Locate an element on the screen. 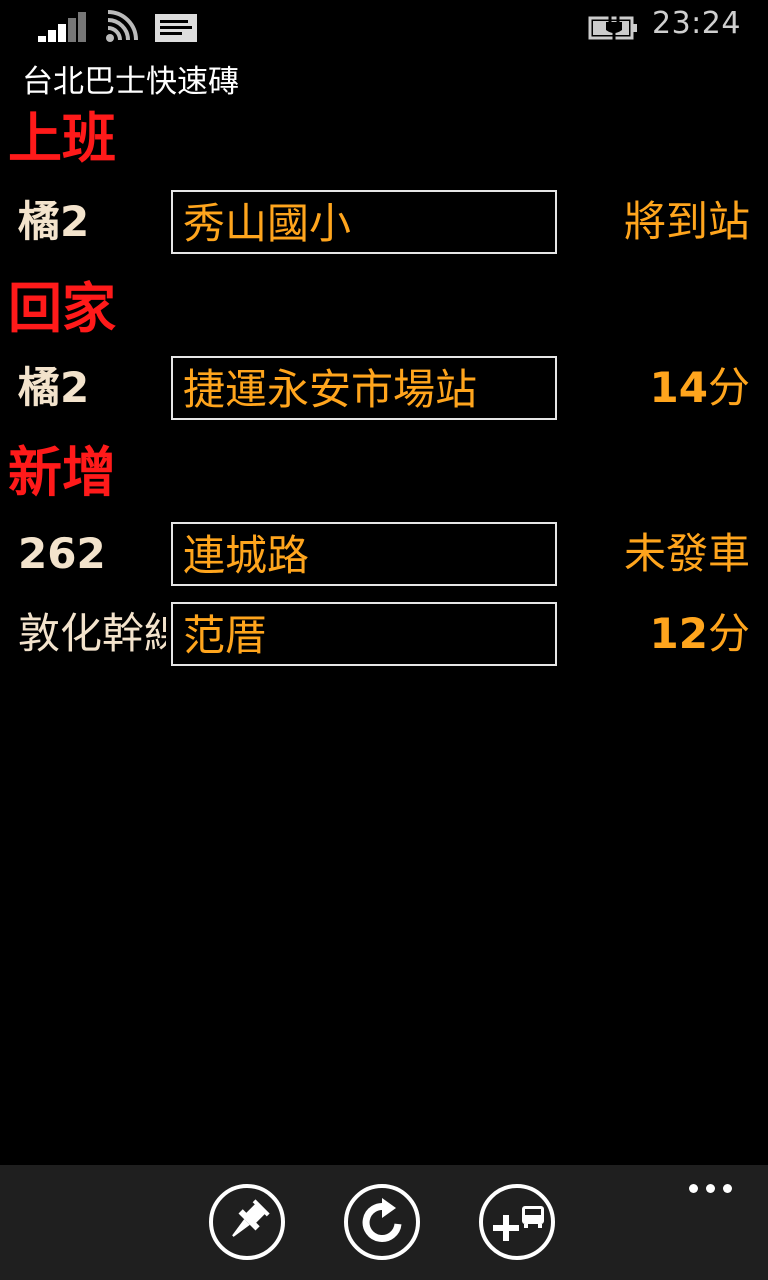  route-row: 橘2 捷運永安市場站 14分 is located at coordinates (384, 388).